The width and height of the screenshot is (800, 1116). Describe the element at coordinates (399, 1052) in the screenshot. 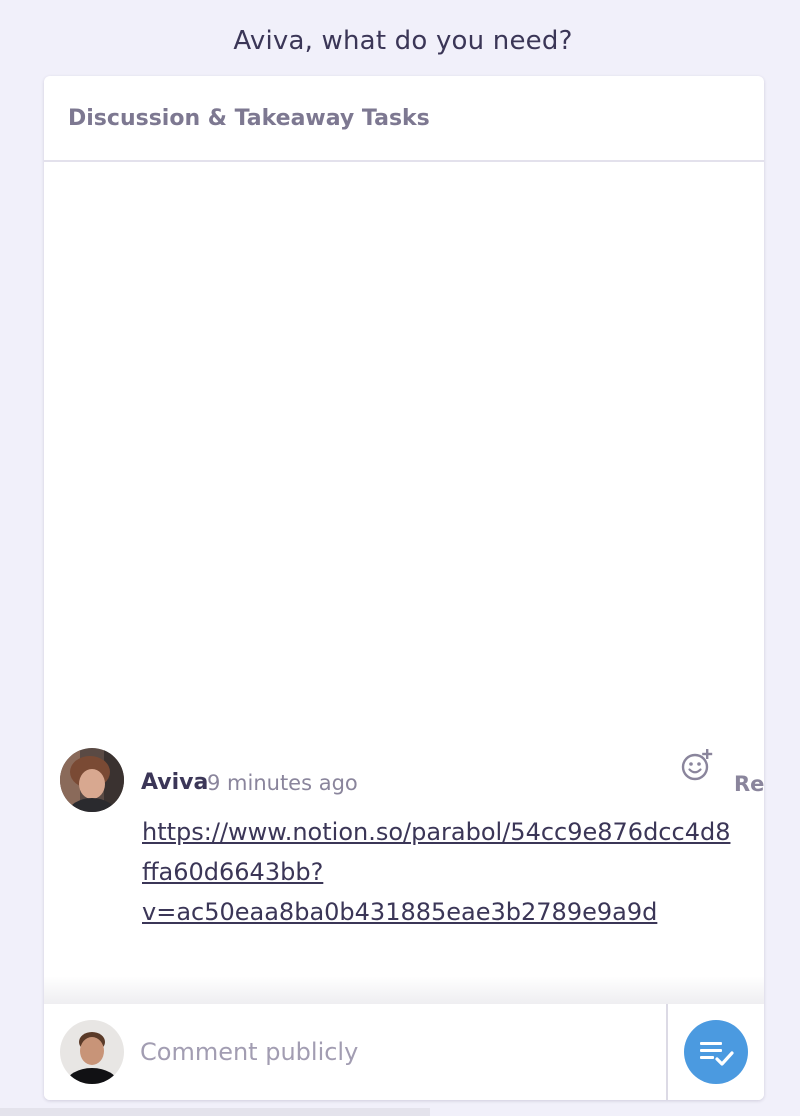

I see `comment-input` at that location.